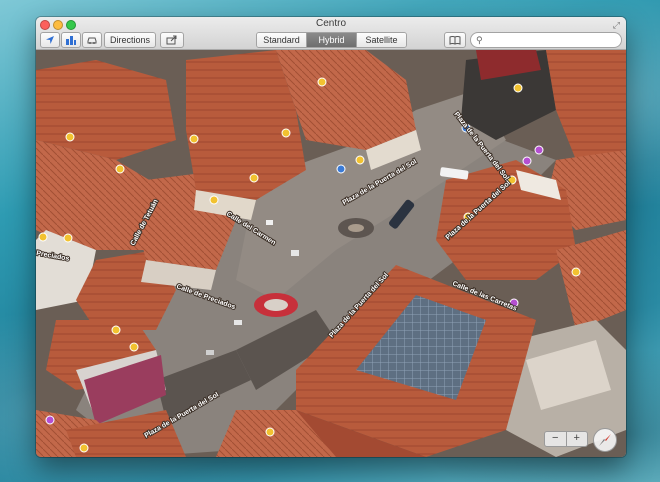 This screenshot has width=660, height=482. I want to click on book-icon, so click(455, 40).